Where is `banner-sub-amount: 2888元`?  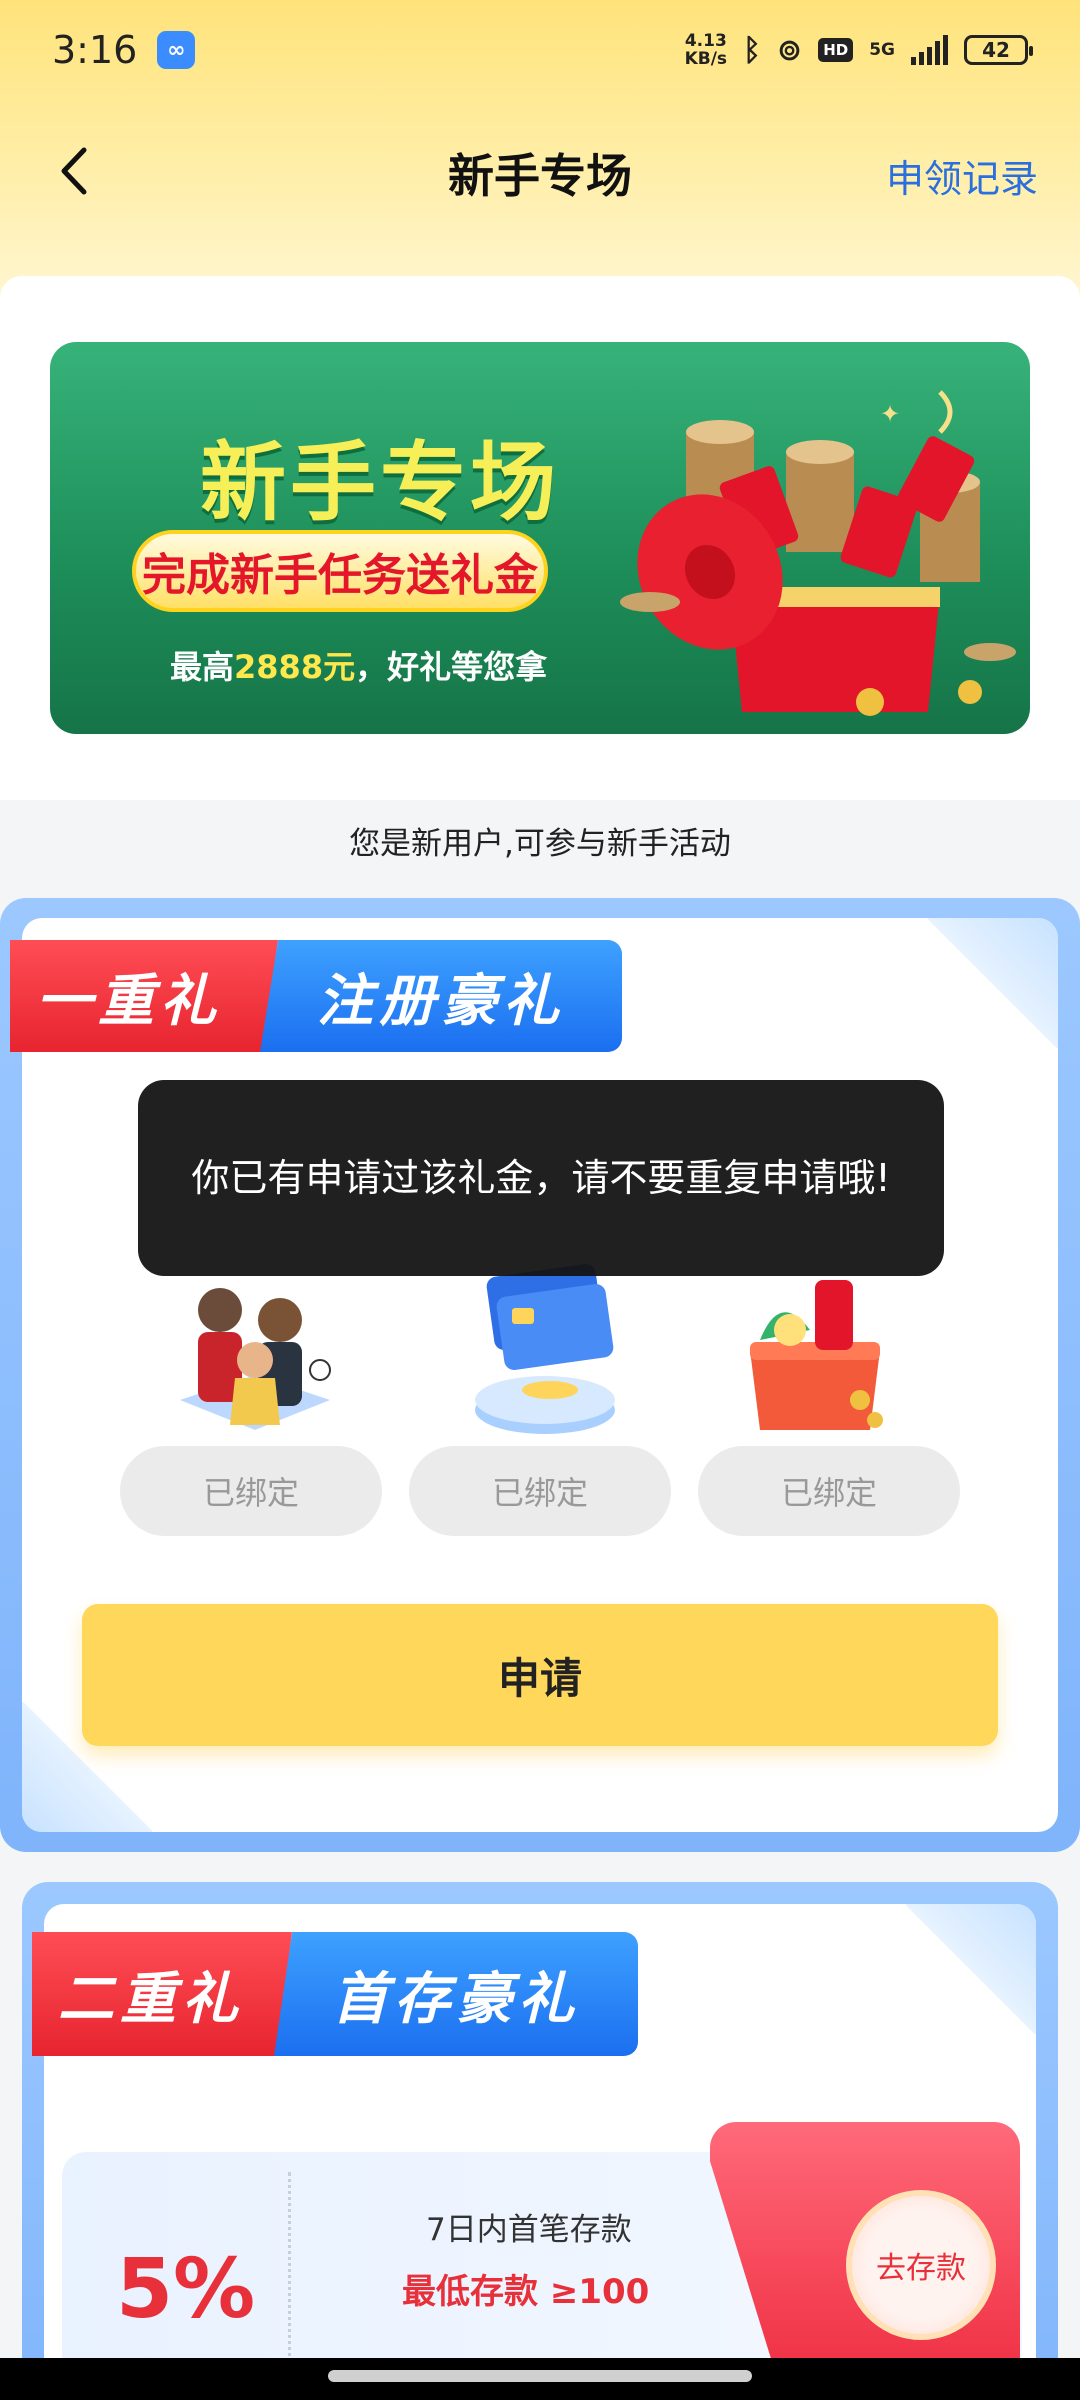
banner-sub-amount: 2888元 is located at coordinates (295, 667).